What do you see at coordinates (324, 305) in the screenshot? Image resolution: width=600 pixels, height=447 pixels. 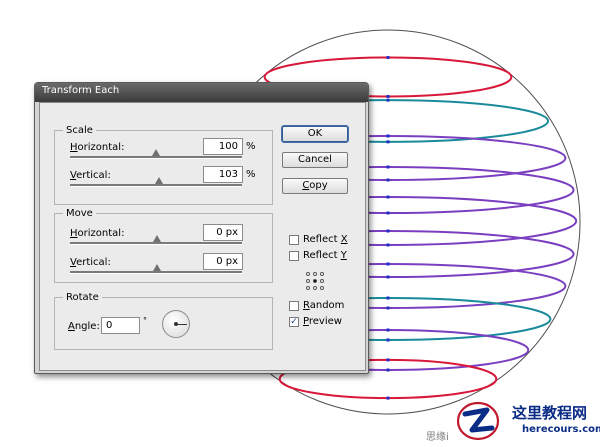 I see `random-label: Random` at bounding box center [324, 305].